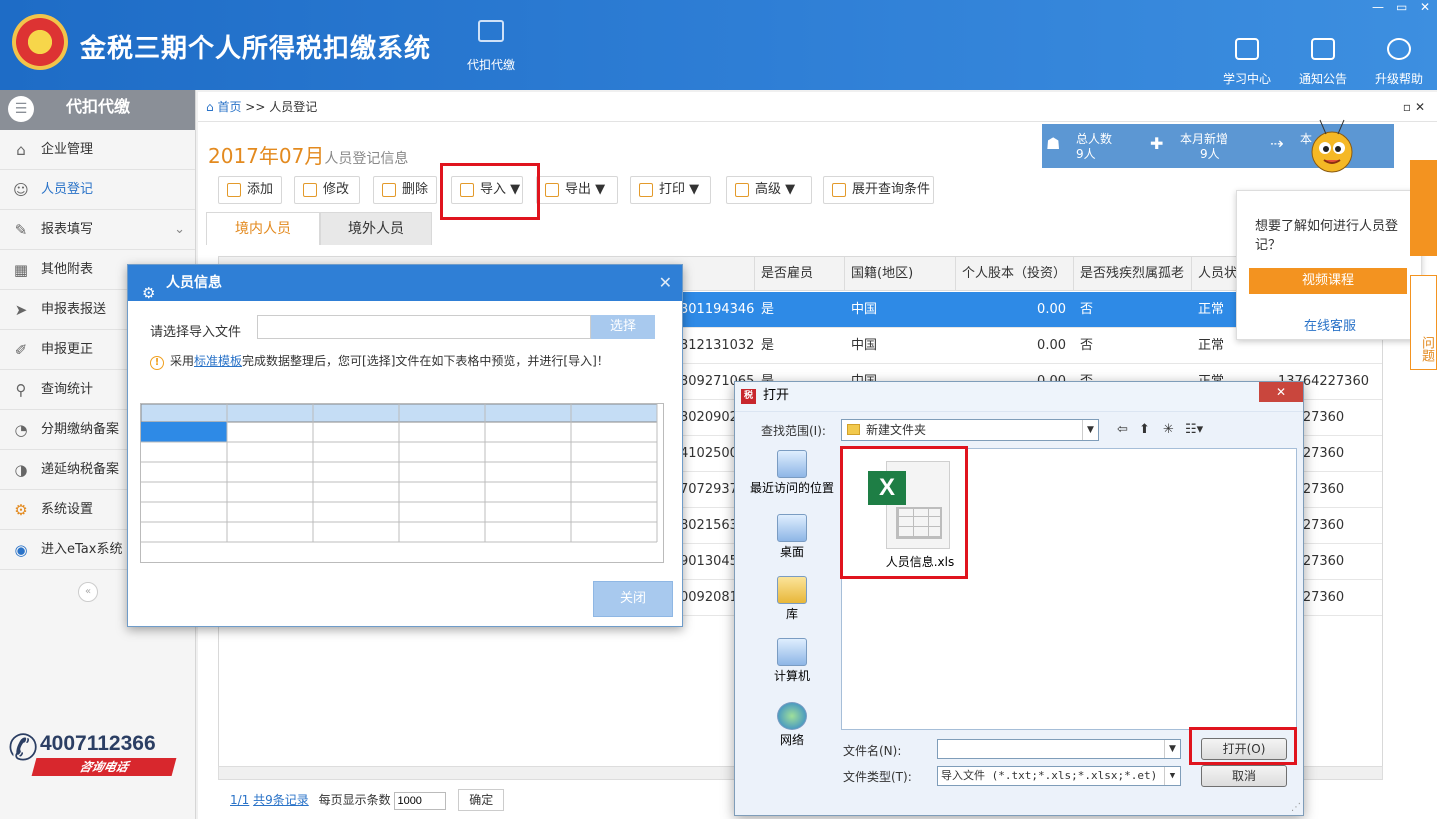 The image size is (1437, 819). Describe the element at coordinates (792, 660) in the screenshot. I see `place-computer: 计算机` at that location.